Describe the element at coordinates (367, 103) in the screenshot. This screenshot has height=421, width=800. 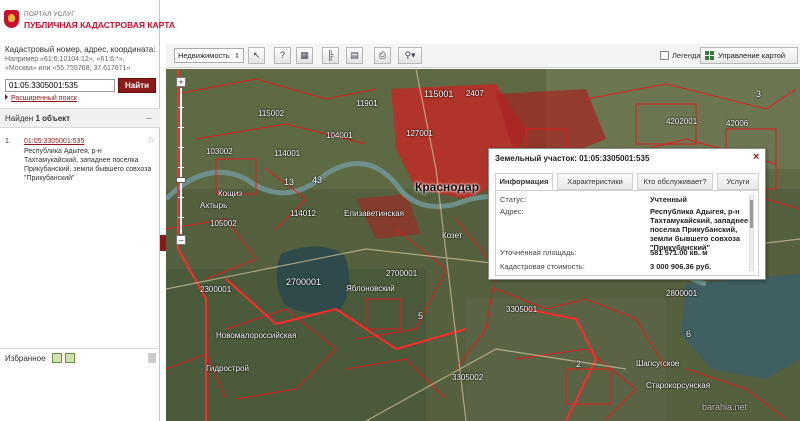
I see `map-label: 11901` at that location.